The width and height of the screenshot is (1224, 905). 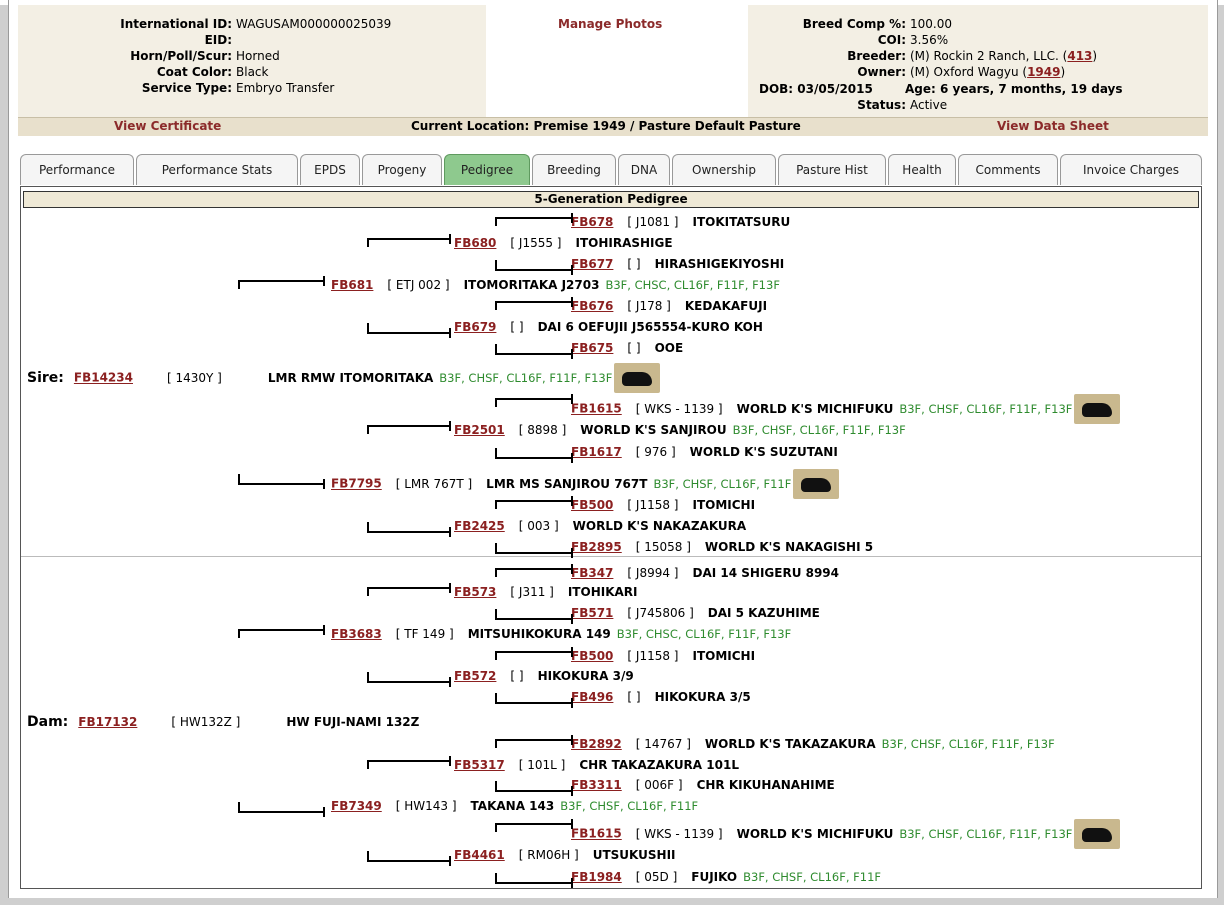 What do you see at coordinates (479, 430) in the screenshot?
I see `animal-id-link: FB2501` at bounding box center [479, 430].